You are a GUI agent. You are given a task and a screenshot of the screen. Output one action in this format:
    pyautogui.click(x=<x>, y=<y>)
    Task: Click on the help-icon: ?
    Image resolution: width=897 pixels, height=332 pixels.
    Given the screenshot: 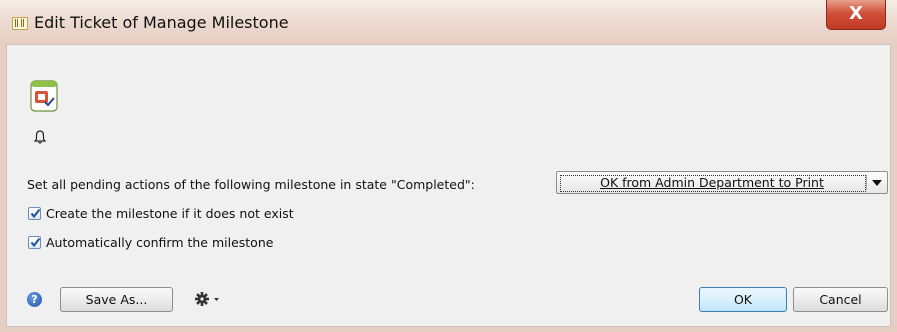 What is the action you would take?
    pyautogui.click(x=34, y=299)
    